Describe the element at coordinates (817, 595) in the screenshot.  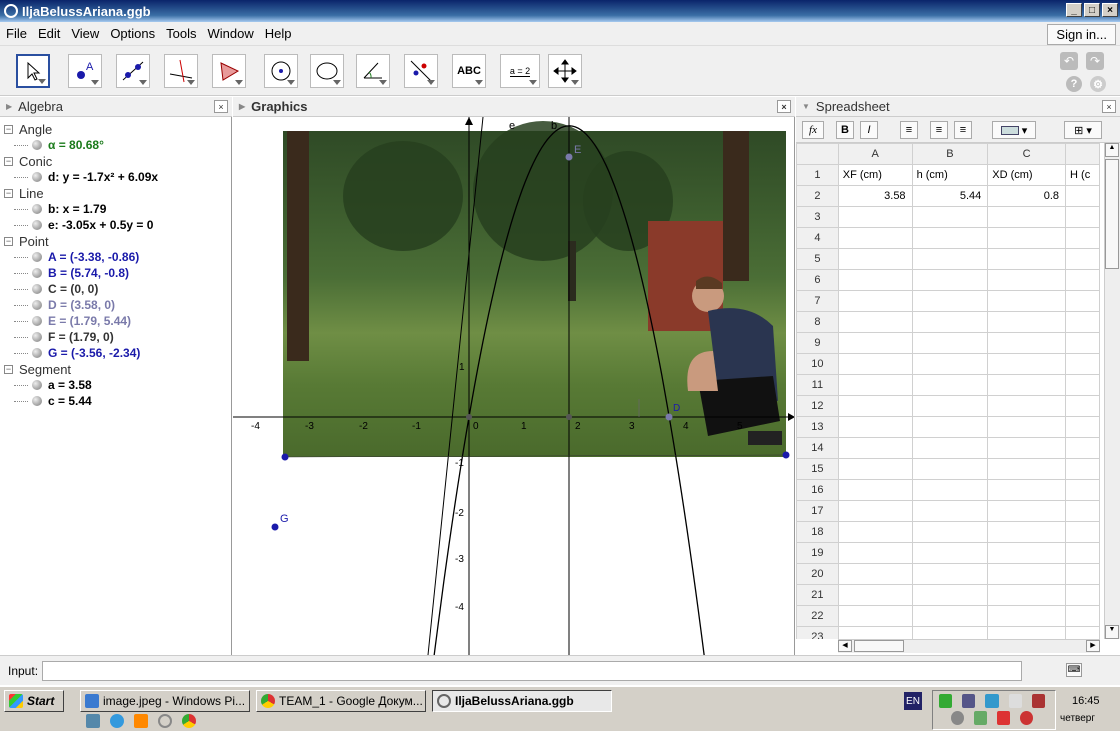
I see `row-header: 21` at that location.